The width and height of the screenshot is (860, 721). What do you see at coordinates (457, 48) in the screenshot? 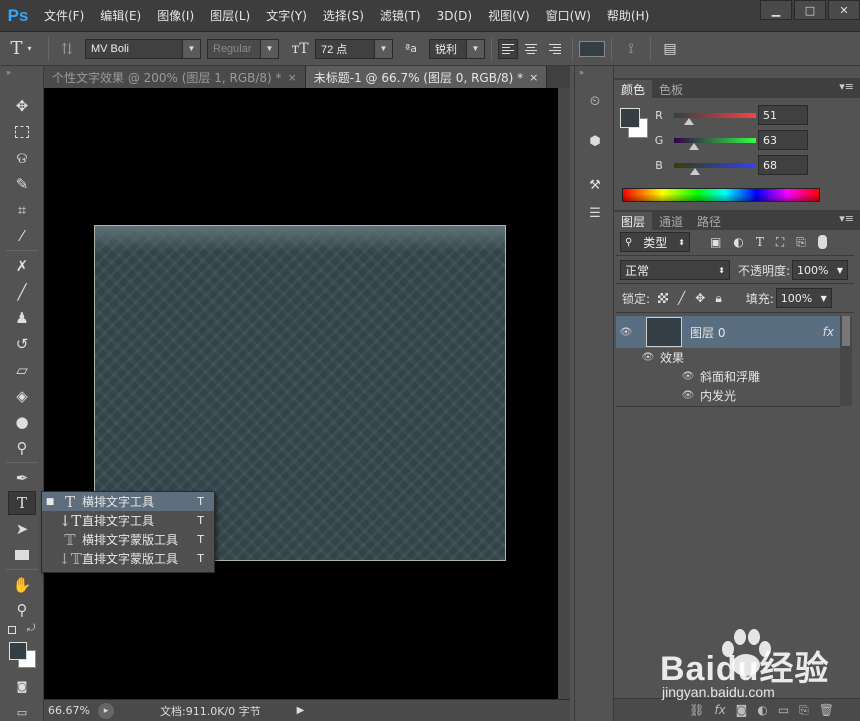
I see `antialias-select: 锐利 ▼` at bounding box center [457, 48].